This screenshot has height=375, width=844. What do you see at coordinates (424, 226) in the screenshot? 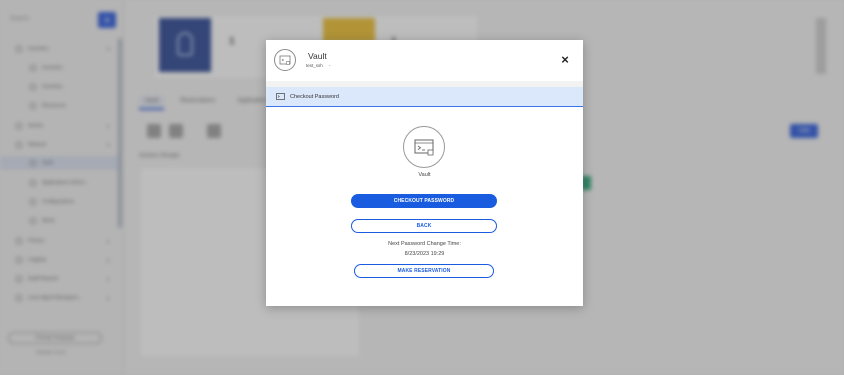
I see `back-button: BACK` at bounding box center [424, 226].